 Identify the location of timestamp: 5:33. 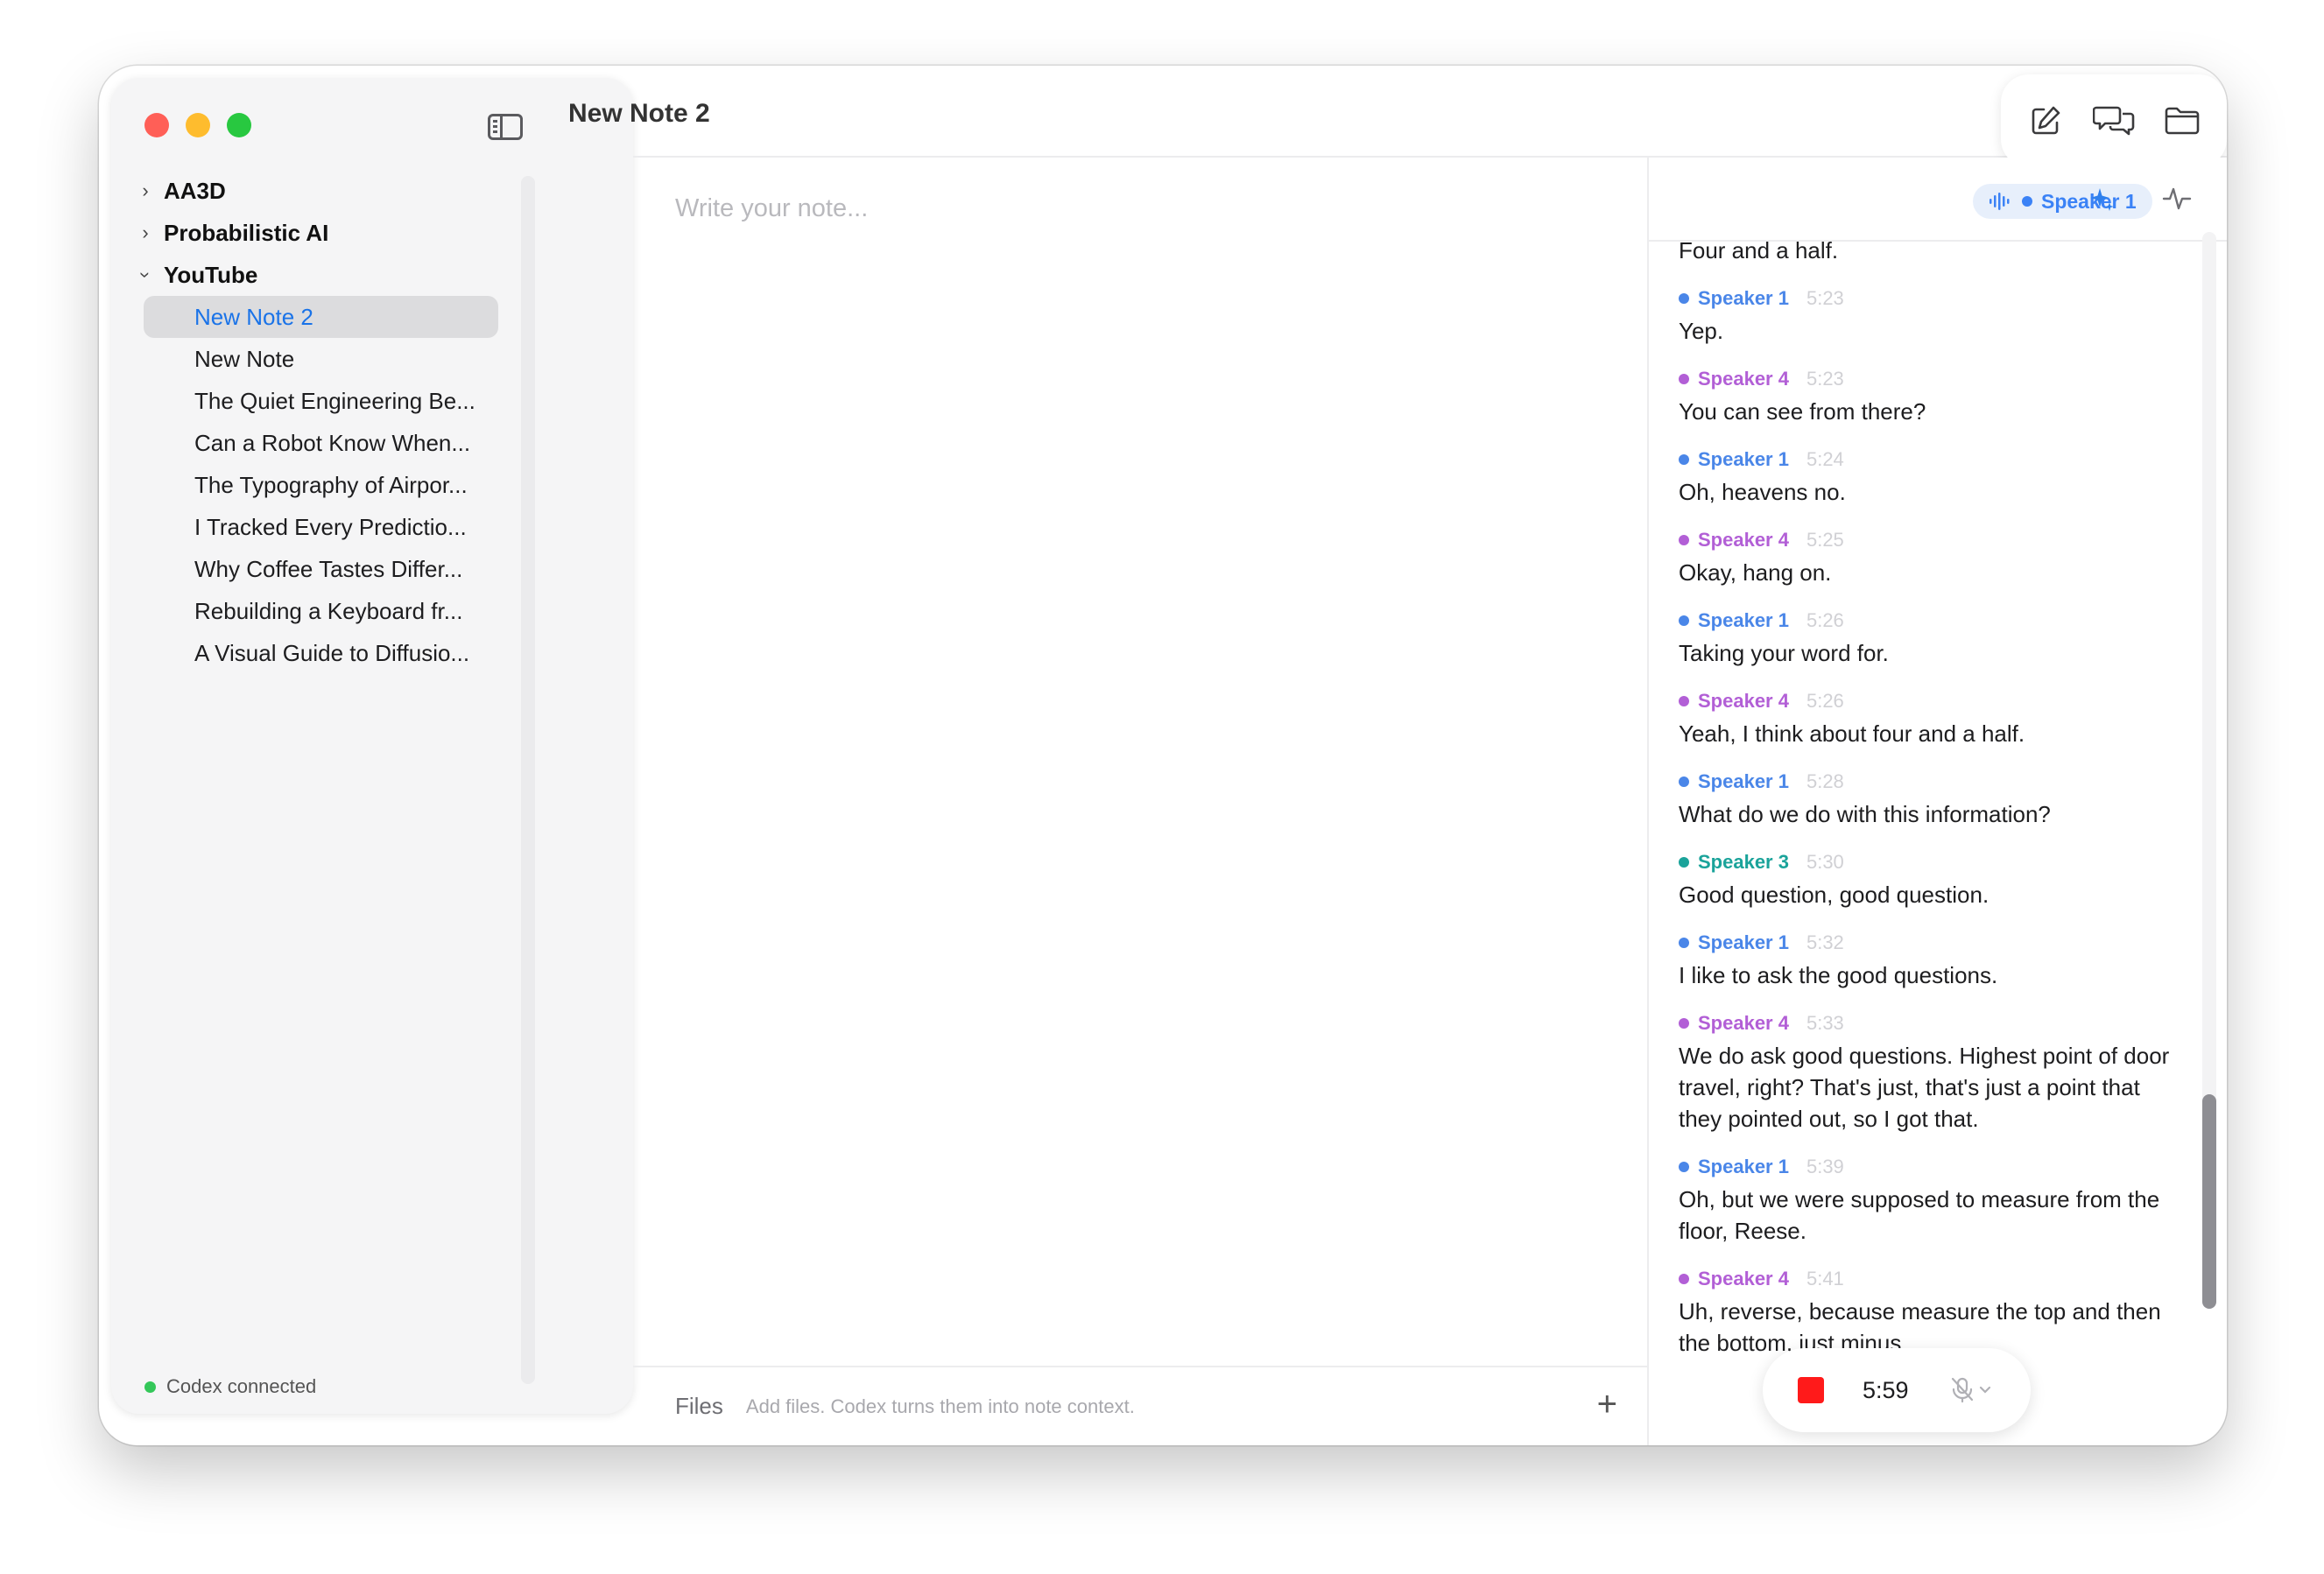
(1825, 1024).